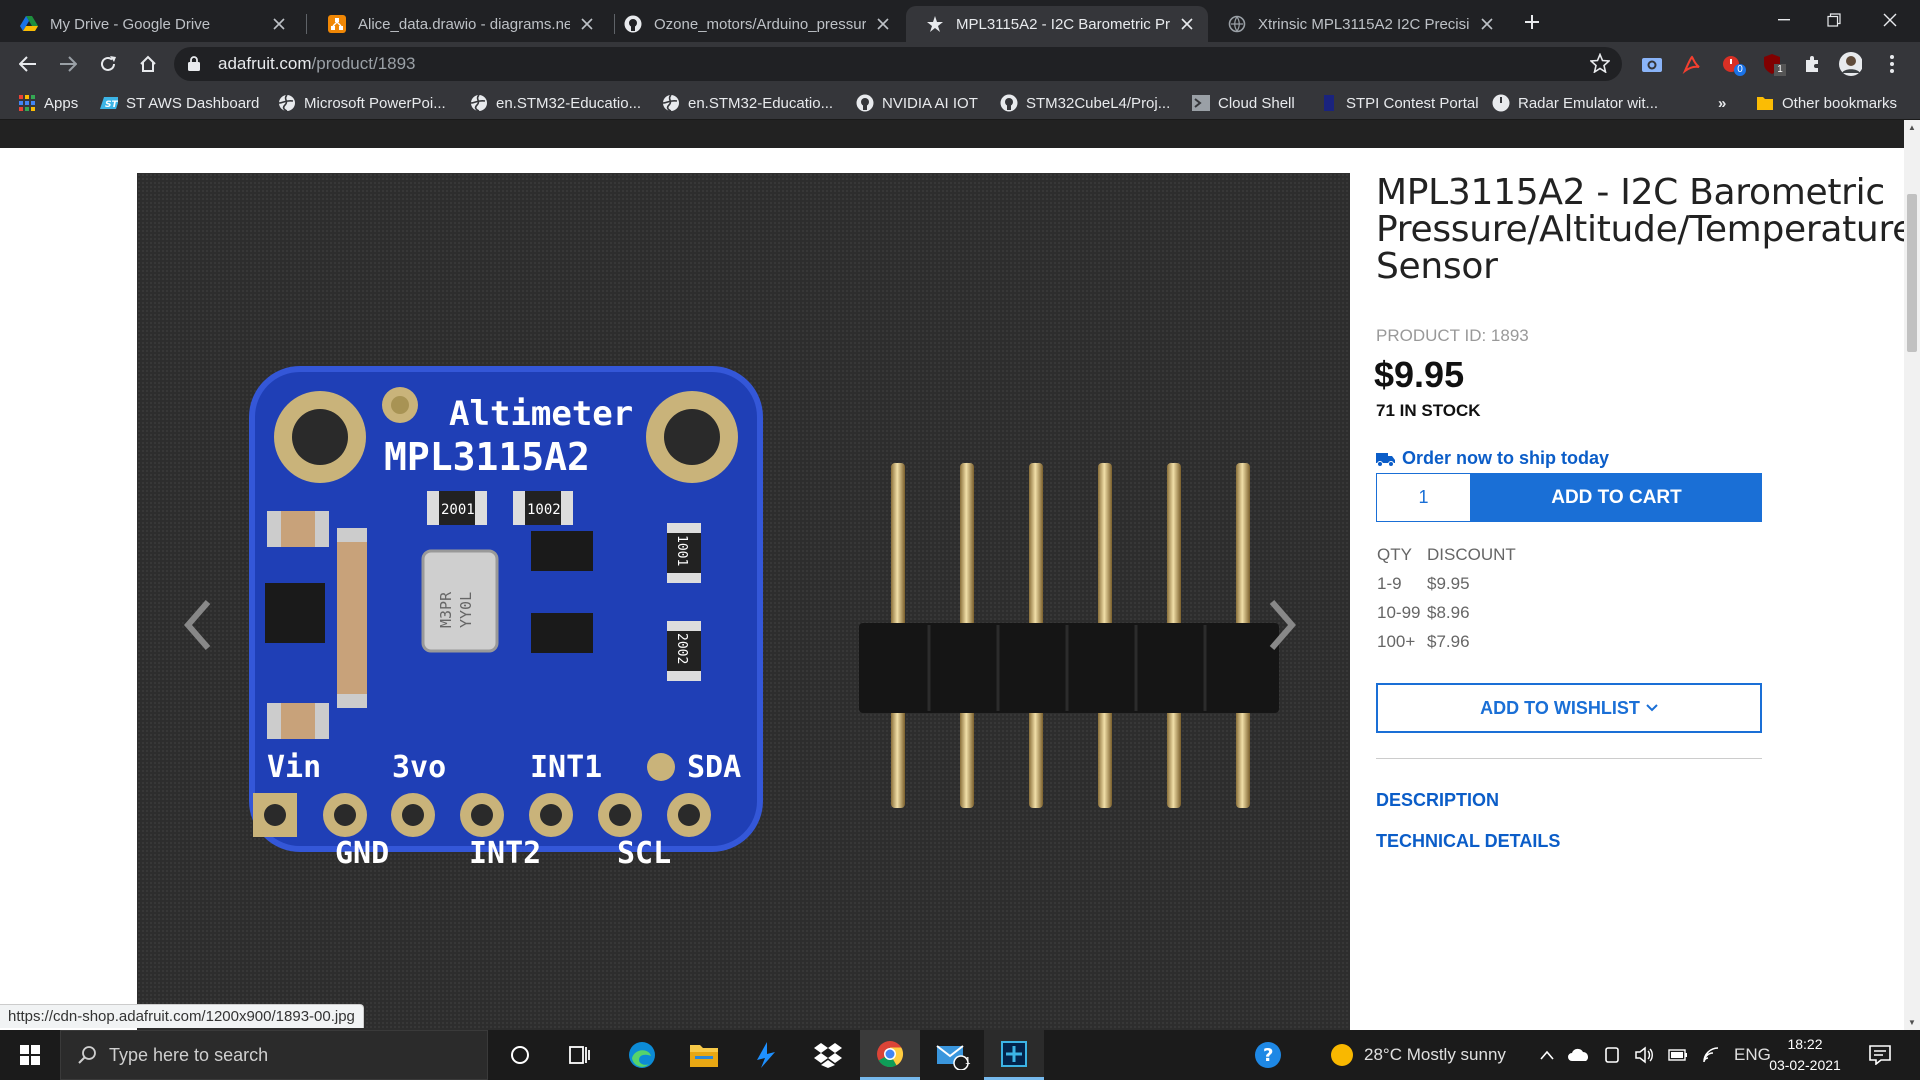 The image size is (1920, 1080). I want to click on profile-avatar, so click(1850, 64).